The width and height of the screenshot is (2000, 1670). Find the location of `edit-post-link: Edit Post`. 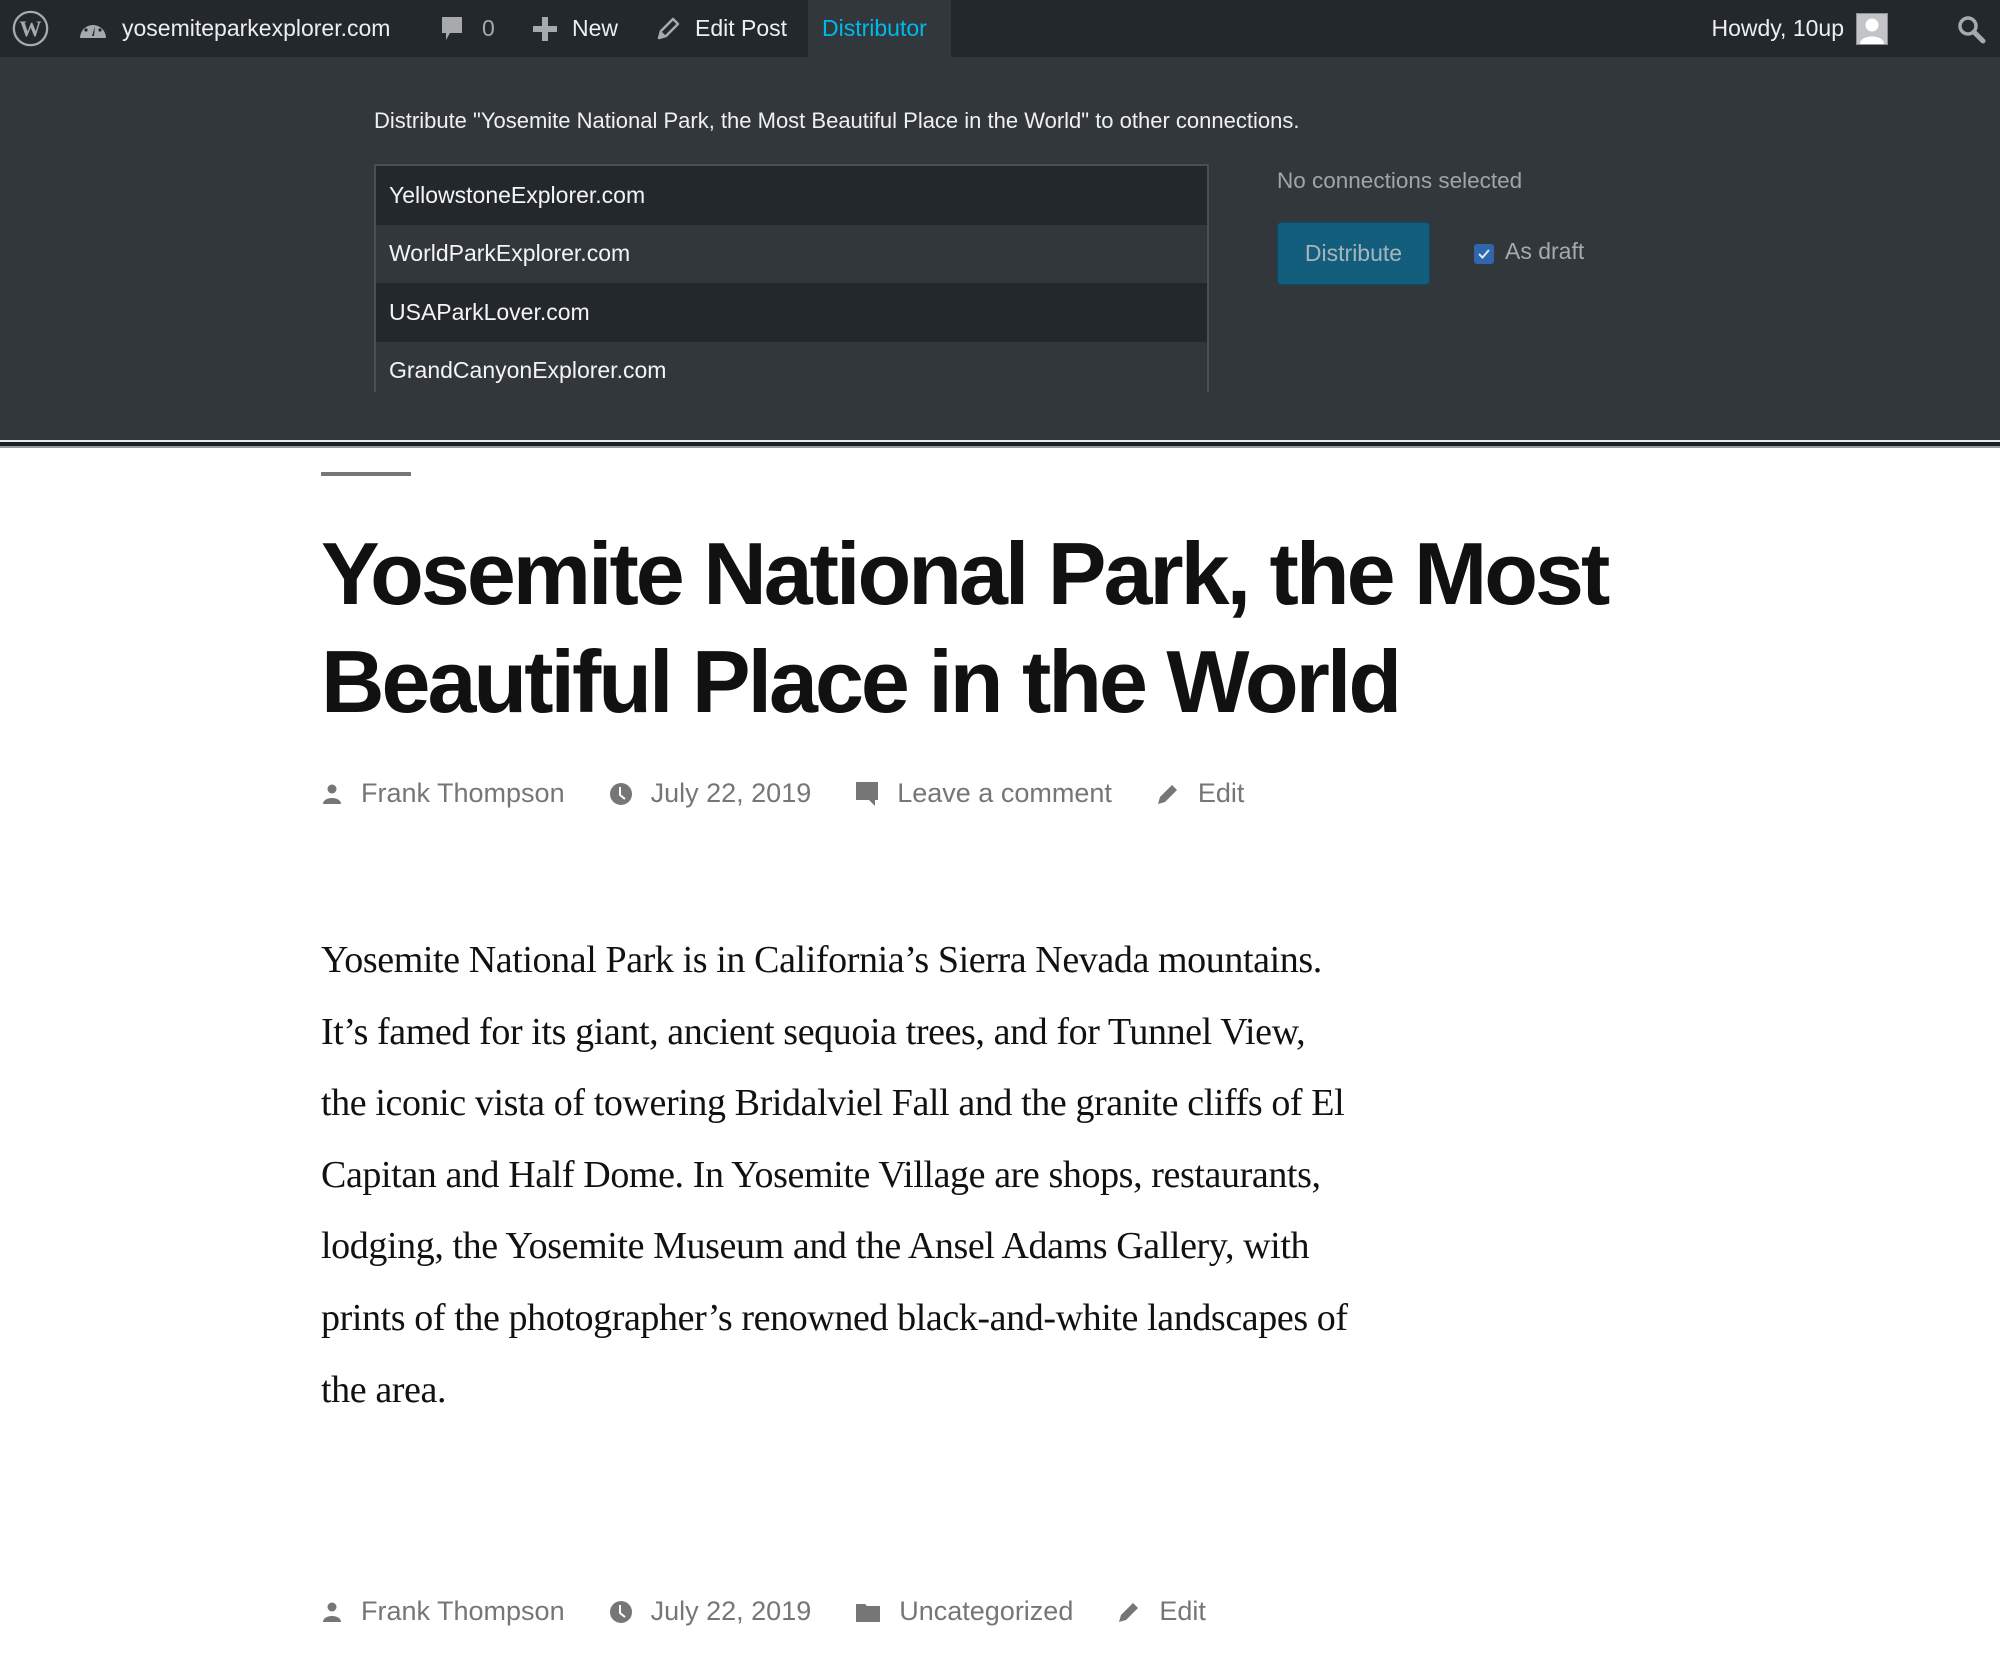

edit-post-link: Edit Post is located at coordinates (721, 28).